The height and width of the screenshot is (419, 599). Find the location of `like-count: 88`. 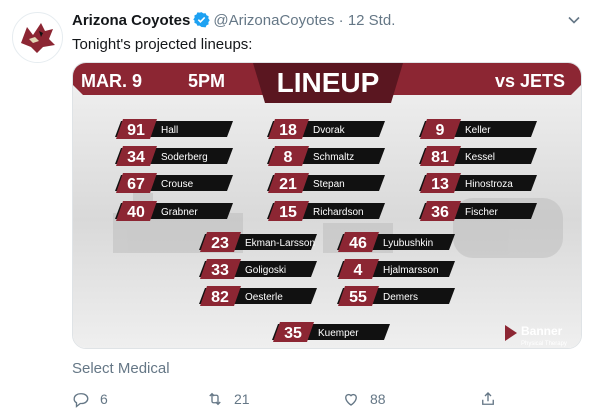

like-count: 88 is located at coordinates (378, 399).